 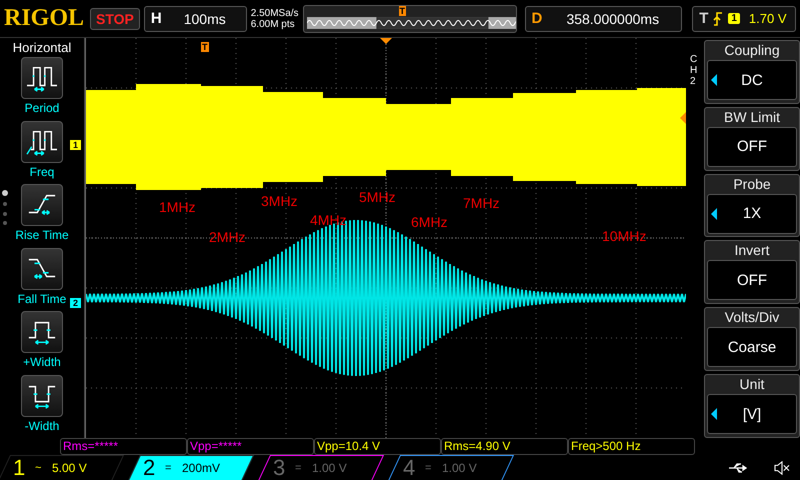 I want to click on delay-box: D 358.000000ms, so click(x=603, y=19).